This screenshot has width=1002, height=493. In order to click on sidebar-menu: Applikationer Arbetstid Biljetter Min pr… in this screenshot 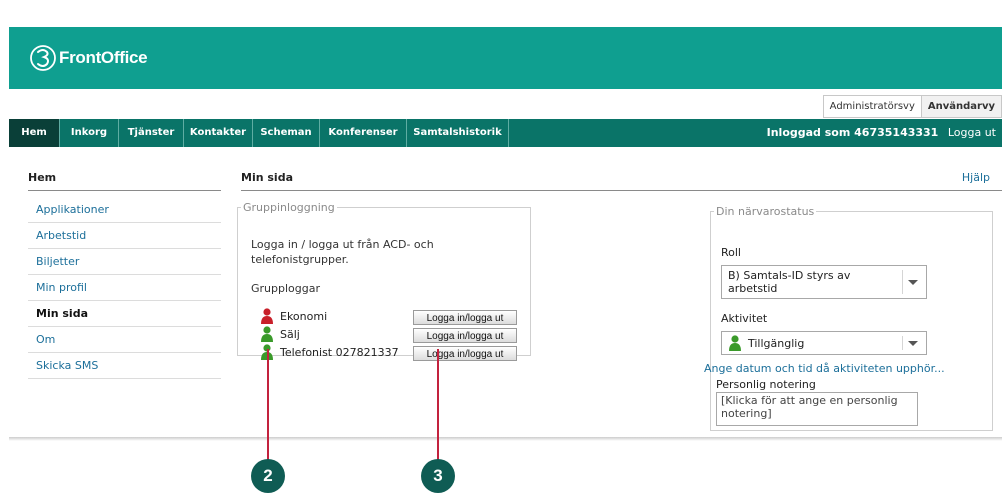, I will do `click(124, 288)`.